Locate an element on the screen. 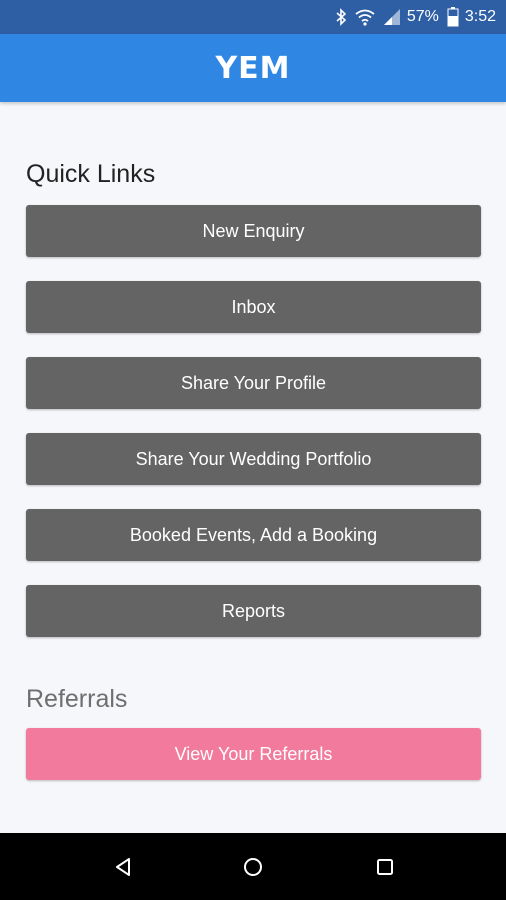  status-bar: 57% 3:52 is located at coordinates (253, 17).